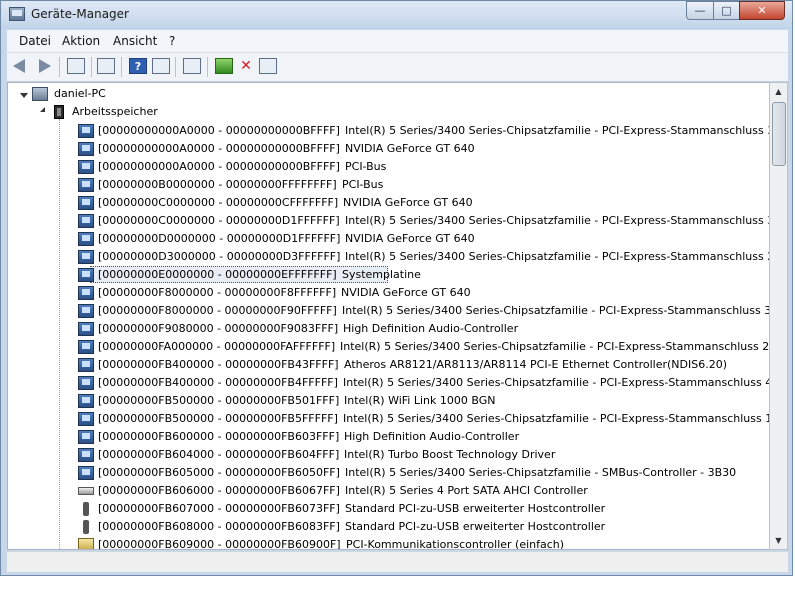 The height and width of the screenshot is (614, 795). I want to click on memory-range: [00000000F9080000 - 00000000F9083FFF], so click(218, 328).